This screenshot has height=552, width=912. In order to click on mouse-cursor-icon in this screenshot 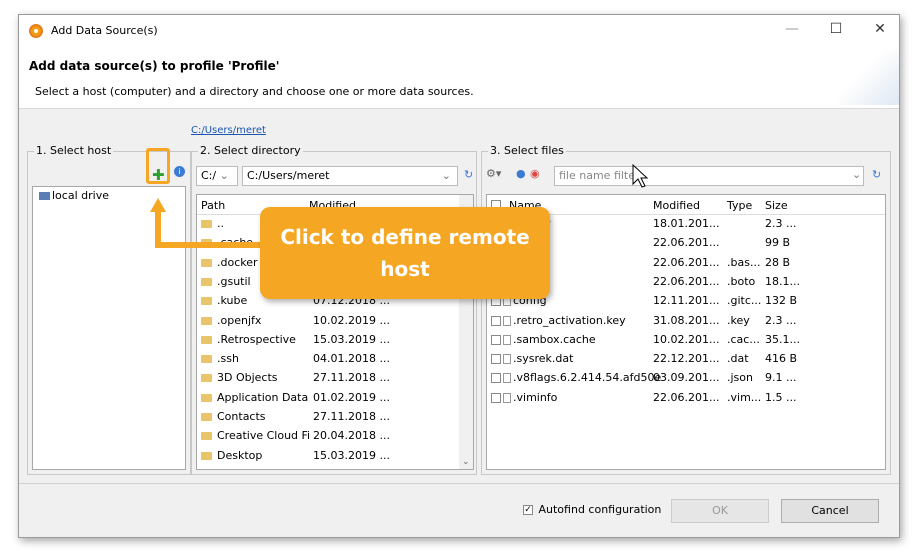, I will do `click(640, 176)`.